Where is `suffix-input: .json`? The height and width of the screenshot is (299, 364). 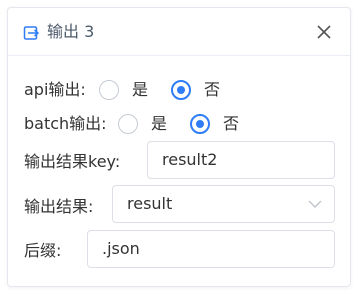
suffix-input: .json is located at coordinates (211, 249).